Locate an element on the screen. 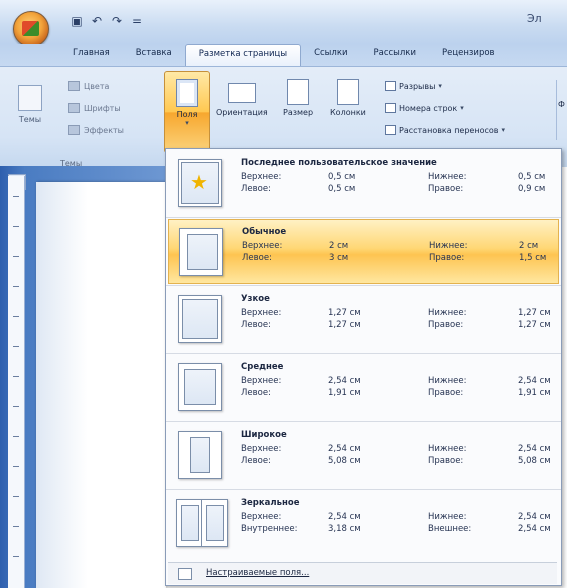  colors-button: Цвета is located at coordinates (88, 86).